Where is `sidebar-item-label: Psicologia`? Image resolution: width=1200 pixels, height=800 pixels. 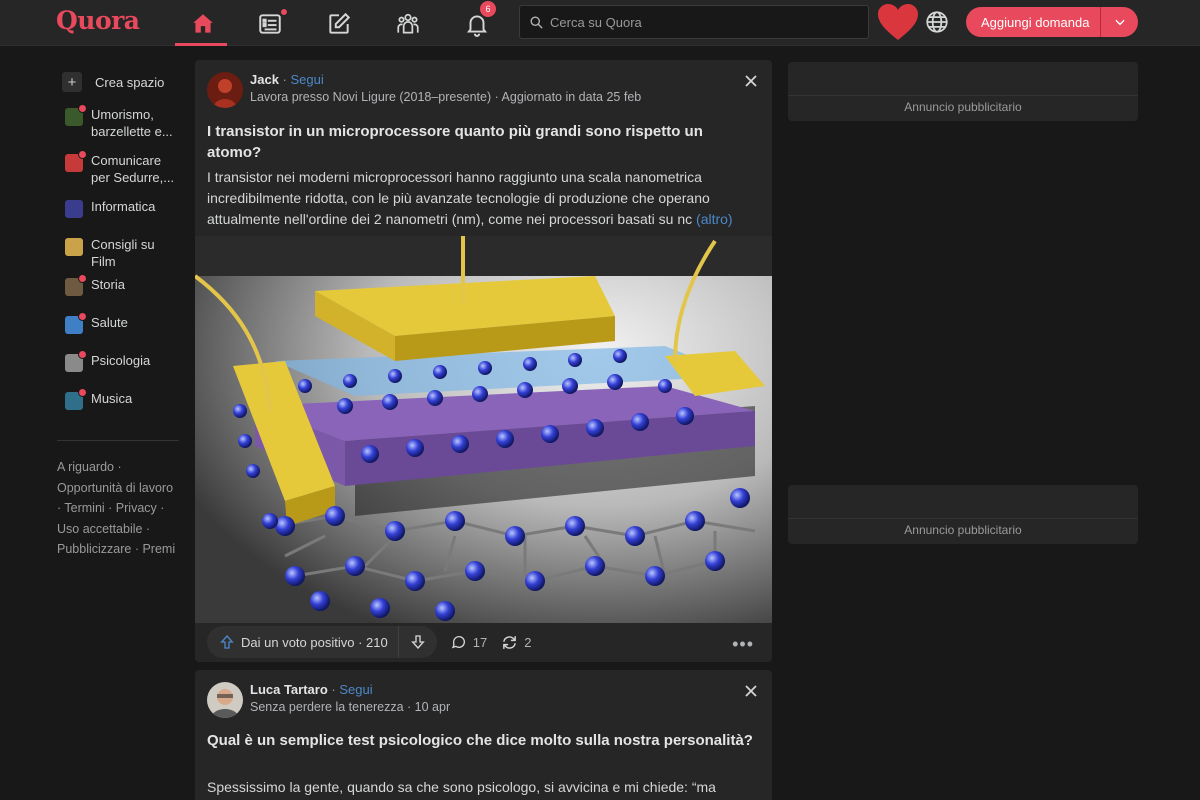 sidebar-item-label: Psicologia is located at coordinates (121, 360).